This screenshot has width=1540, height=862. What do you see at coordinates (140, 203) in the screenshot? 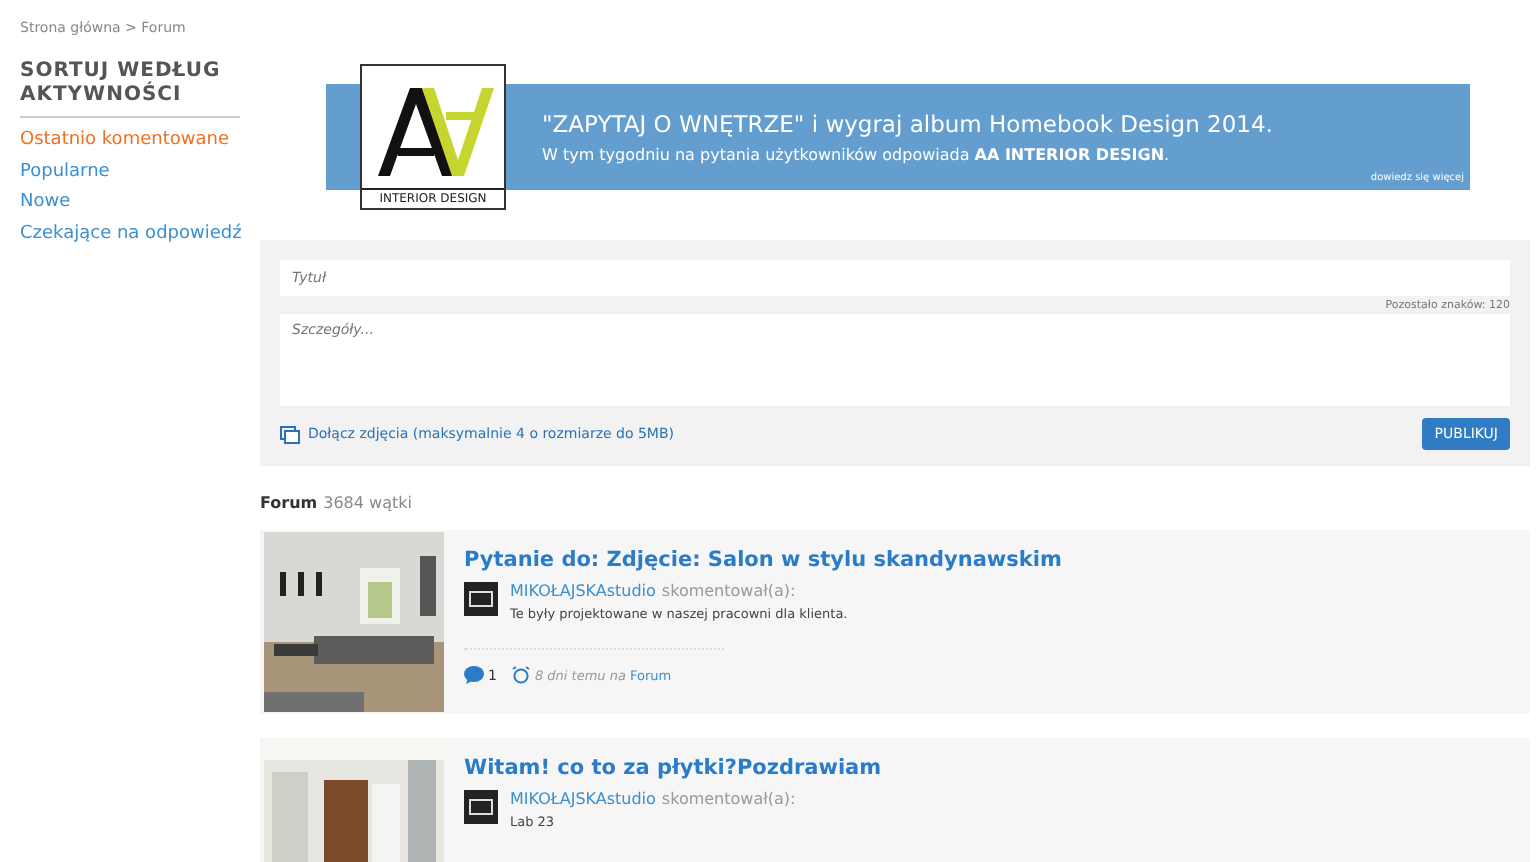
I see `sort-link: Nowe` at bounding box center [140, 203].